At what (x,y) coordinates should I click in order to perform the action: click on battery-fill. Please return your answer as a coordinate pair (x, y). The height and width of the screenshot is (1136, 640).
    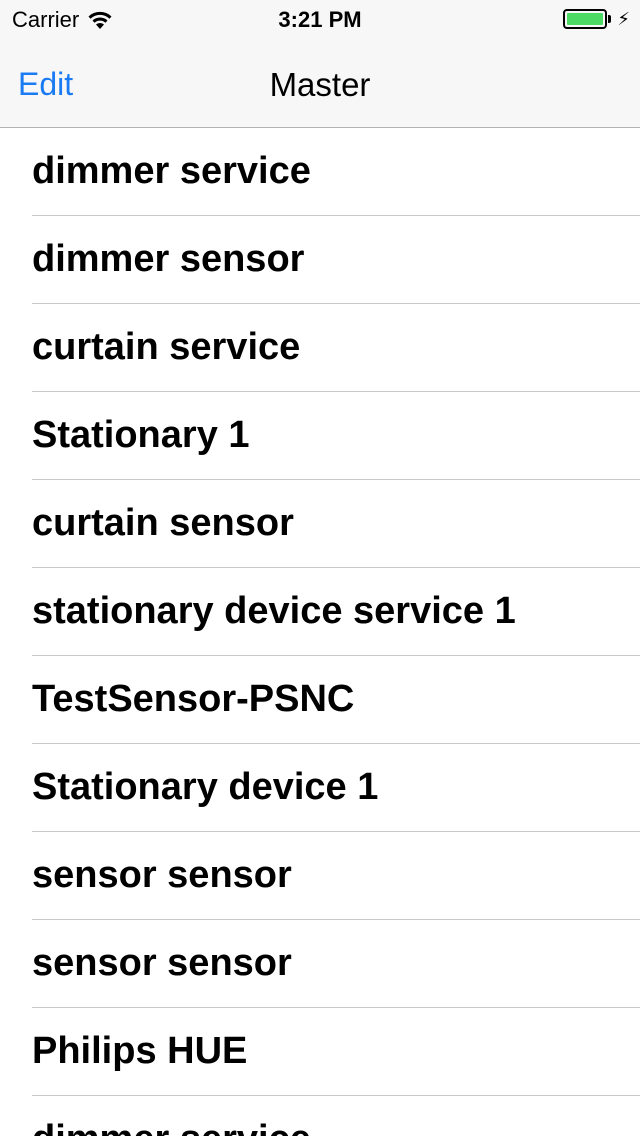
    Looking at the image, I should click on (585, 19).